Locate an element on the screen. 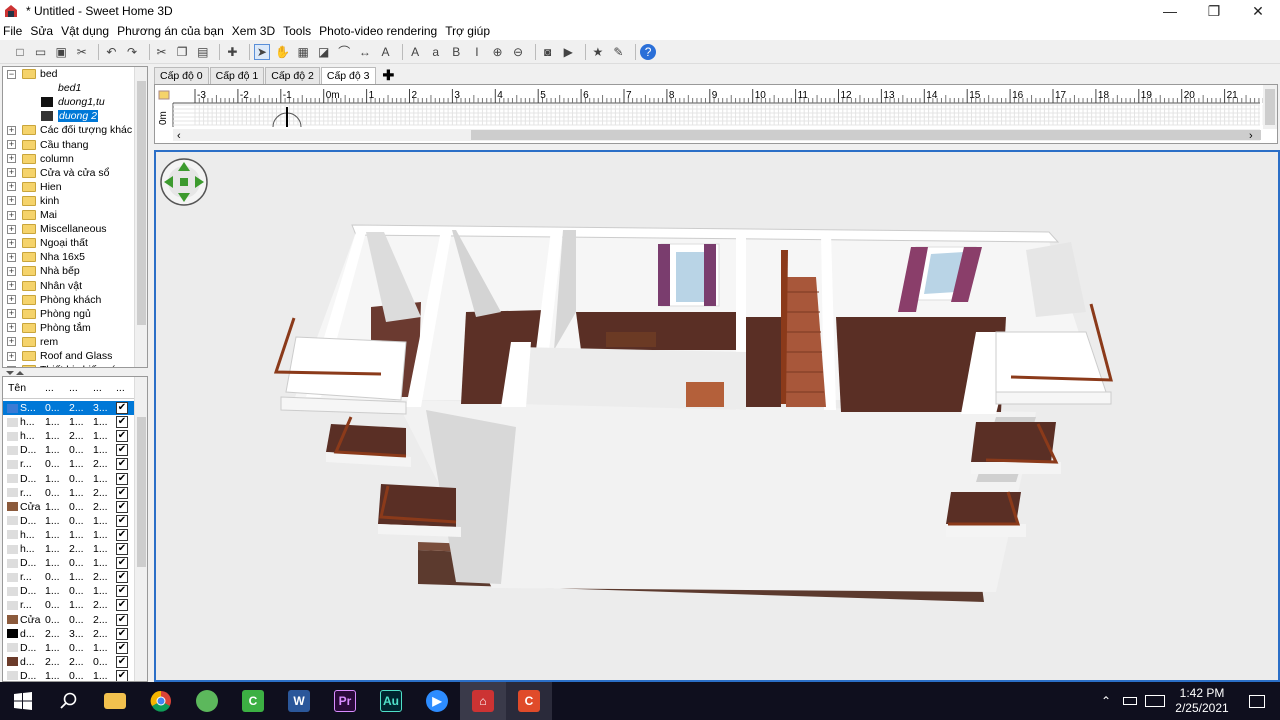 Image resolution: width=1280 pixels, height=720 pixels. tree-group-16: + Roof and Glass is located at coordinates (69, 356).